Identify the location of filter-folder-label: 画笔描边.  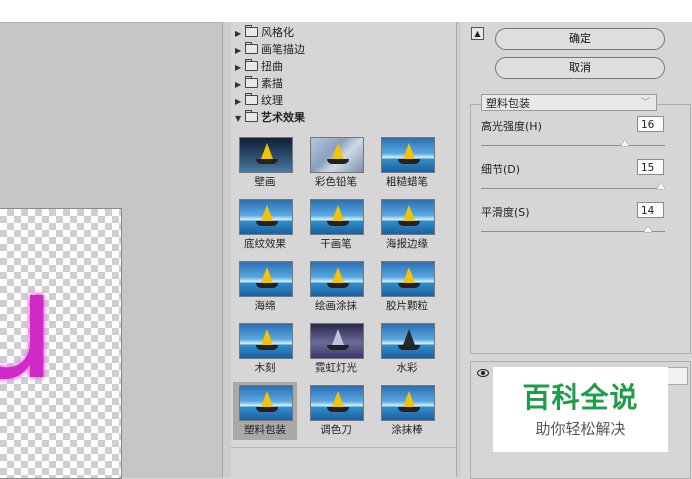
(283, 49).